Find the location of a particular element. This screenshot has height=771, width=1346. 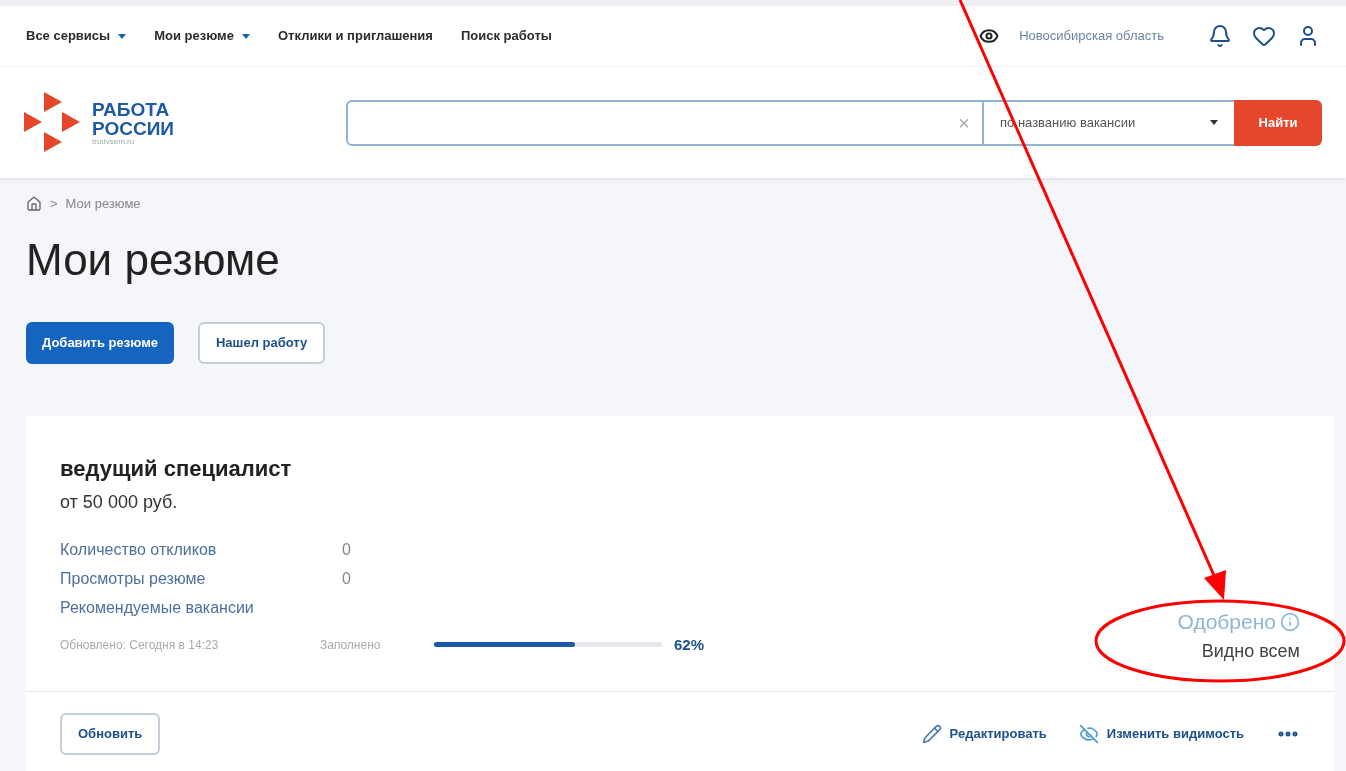

add-resume-button: Добавить резюме is located at coordinates (100, 342).